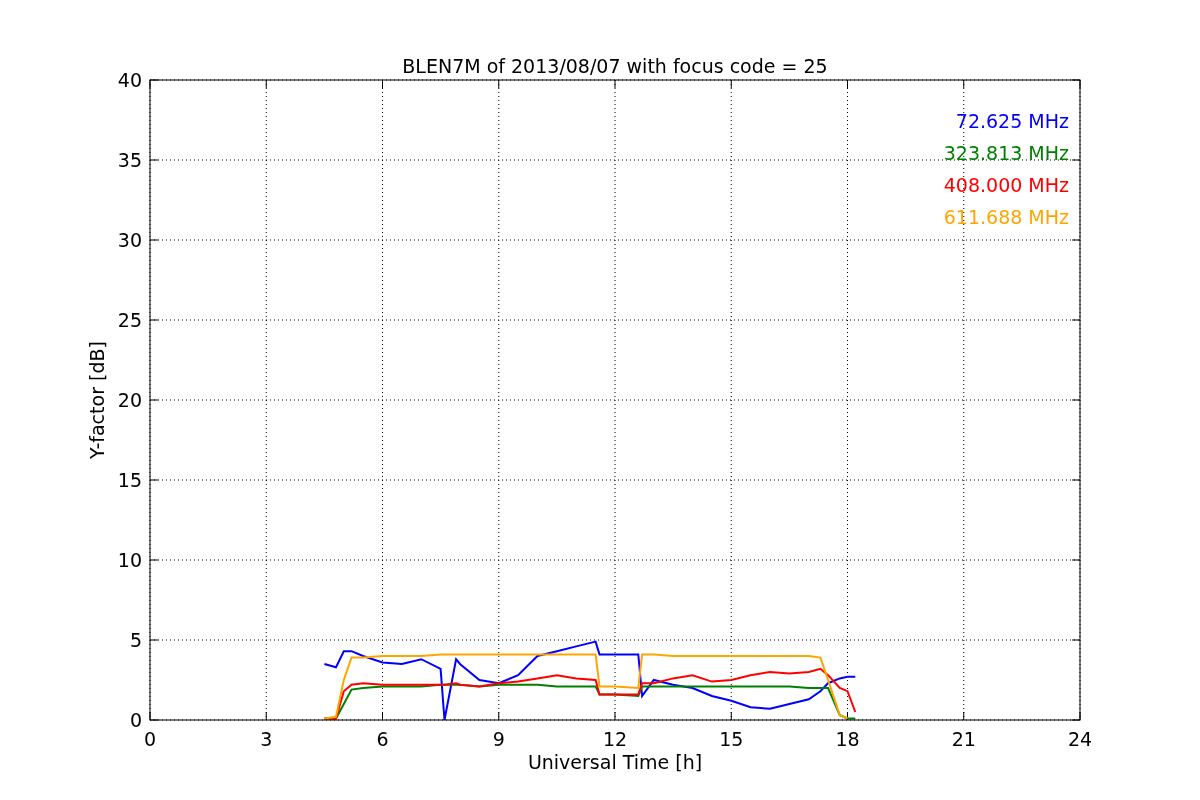  Describe the element at coordinates (1006, 153) in the screenshot. I see `legend-label: 323.813 MHz` at that location.